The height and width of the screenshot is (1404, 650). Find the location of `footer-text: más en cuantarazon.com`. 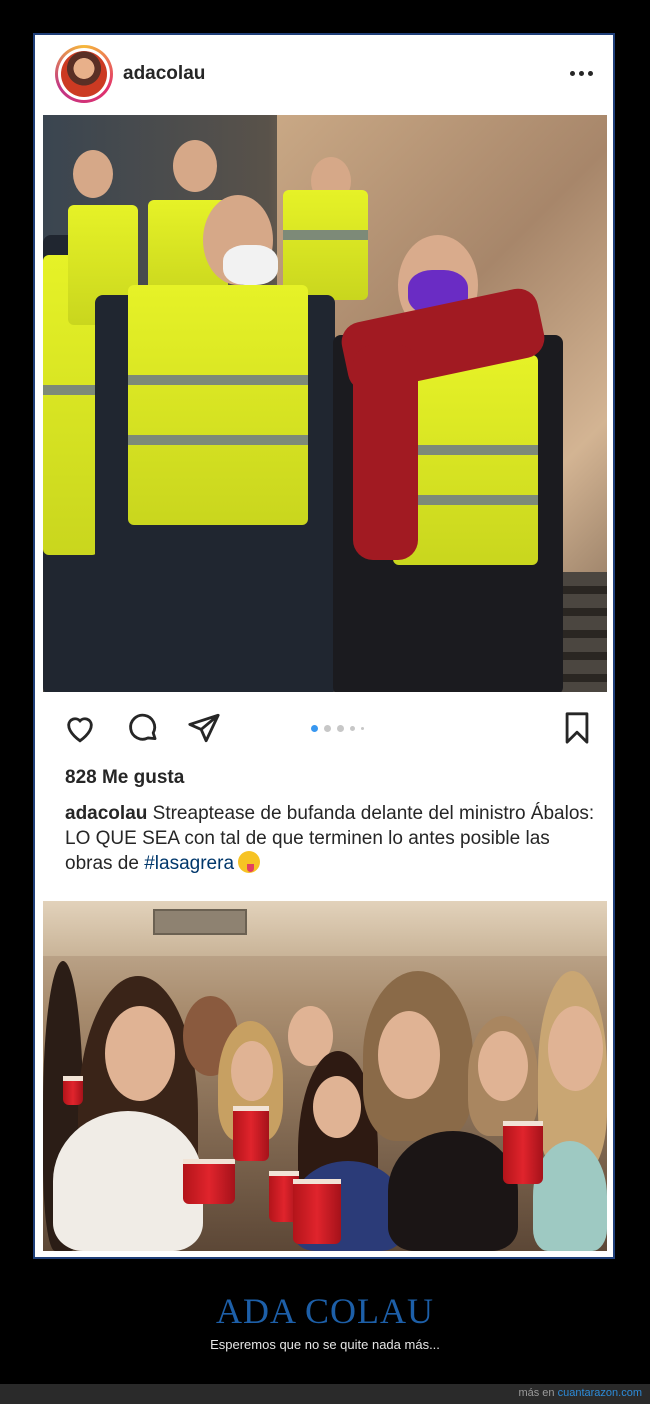

footer-text: más en cuantarazon.com is located at coordinates (580, 1393).